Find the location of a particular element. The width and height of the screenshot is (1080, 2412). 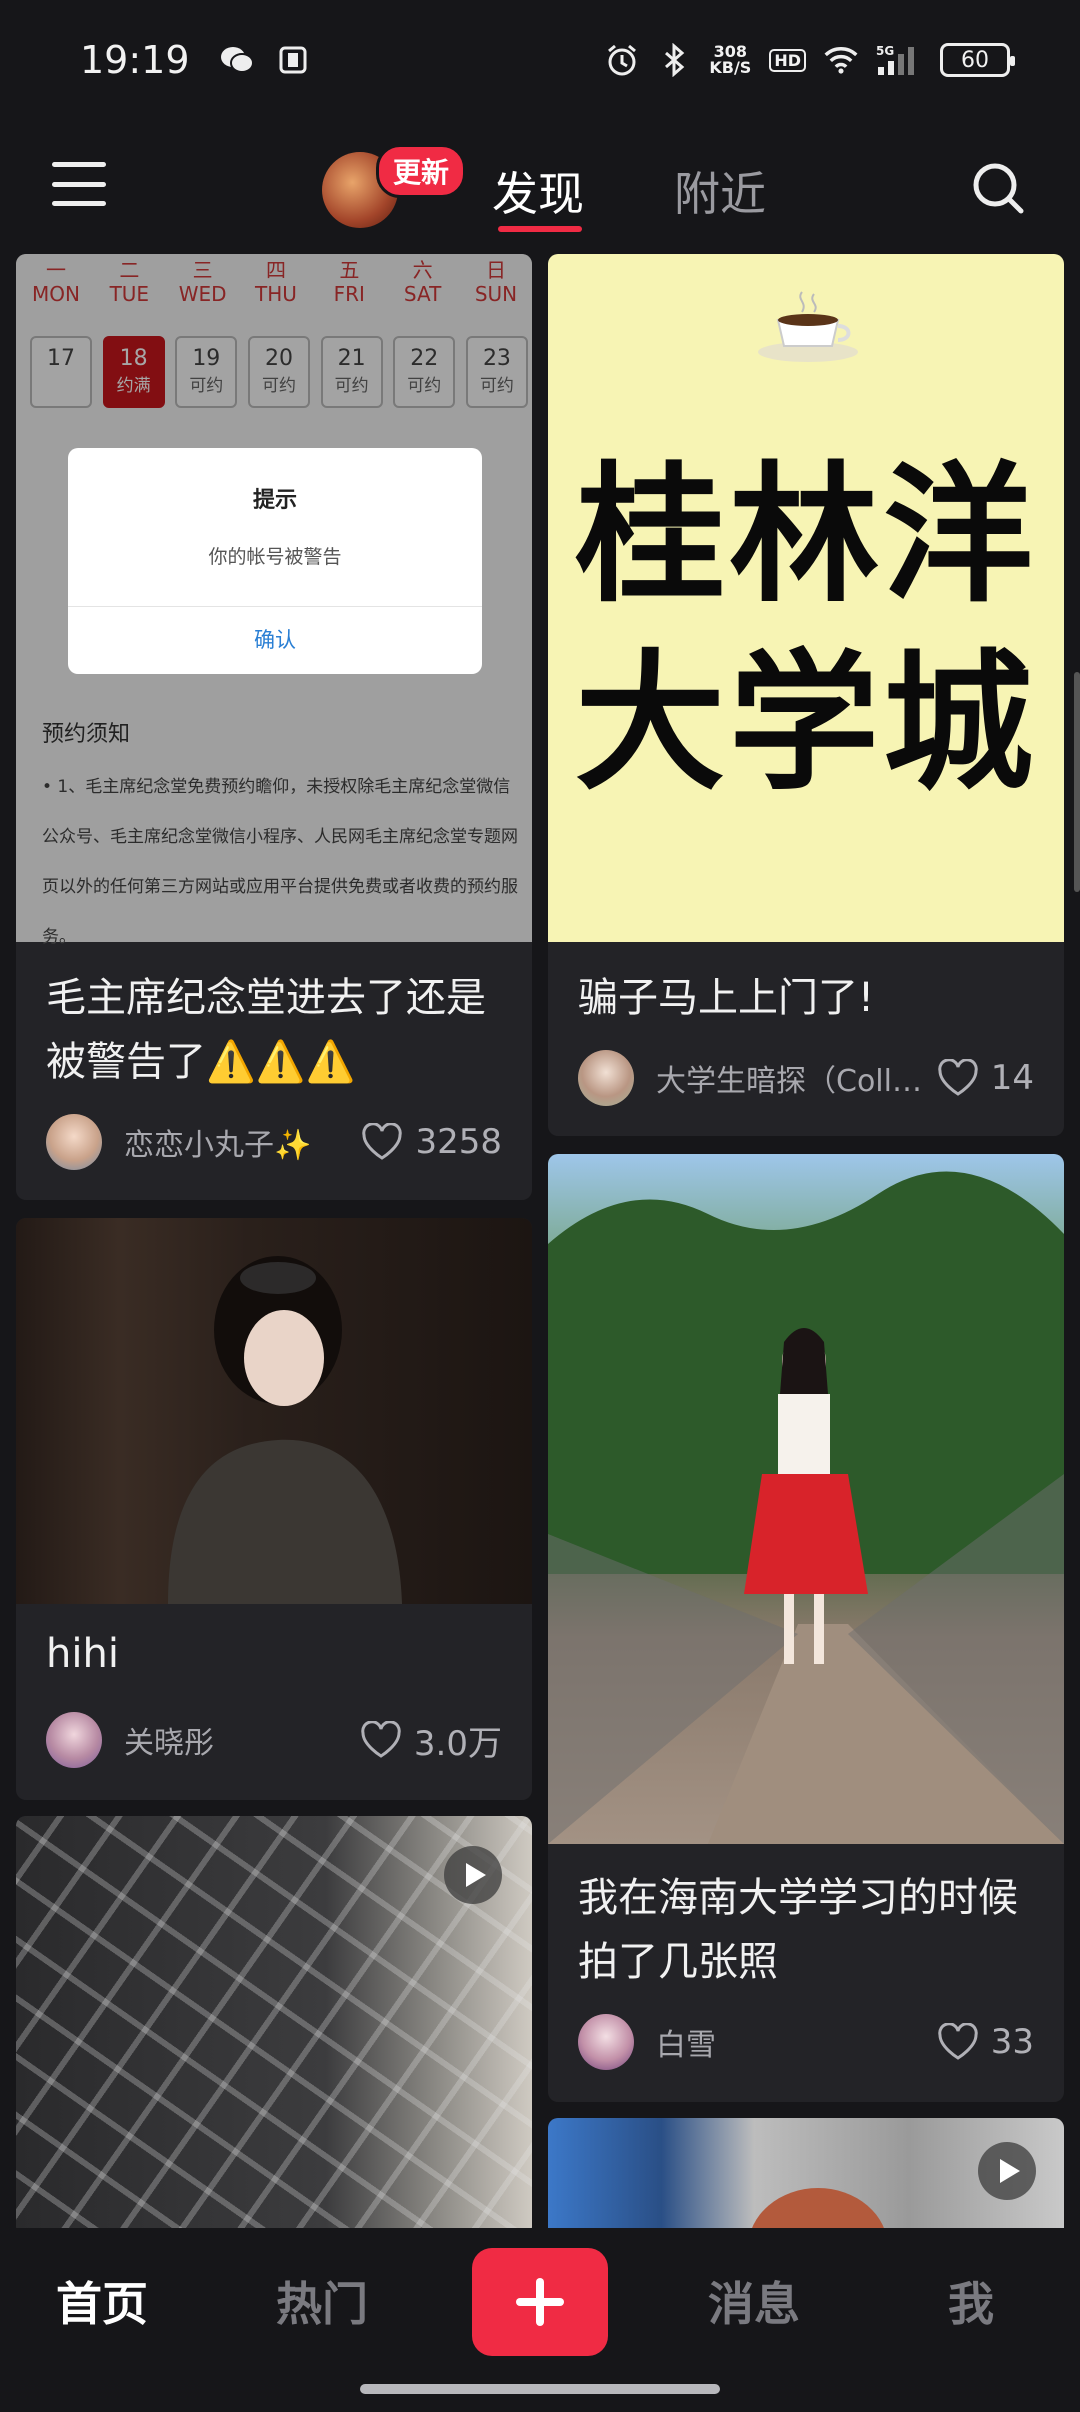

dialog-message: 你的帐号被警告 is located at coordinates (275, 557).